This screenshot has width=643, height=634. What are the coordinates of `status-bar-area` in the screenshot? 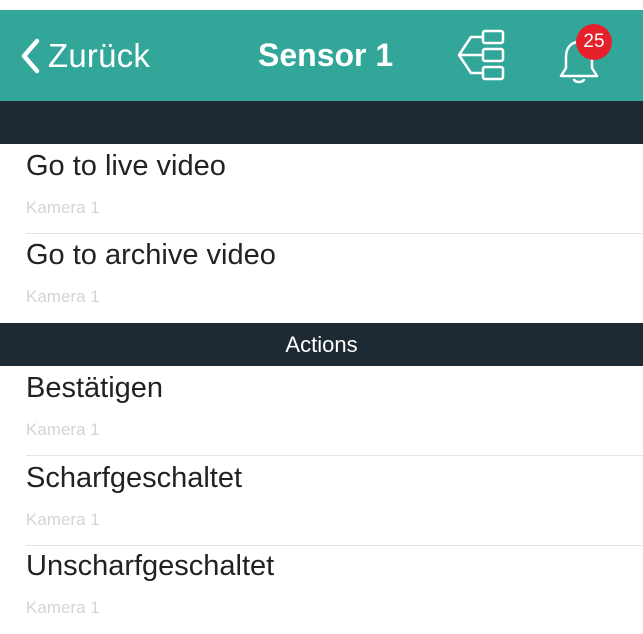 It's located at (321, 5).